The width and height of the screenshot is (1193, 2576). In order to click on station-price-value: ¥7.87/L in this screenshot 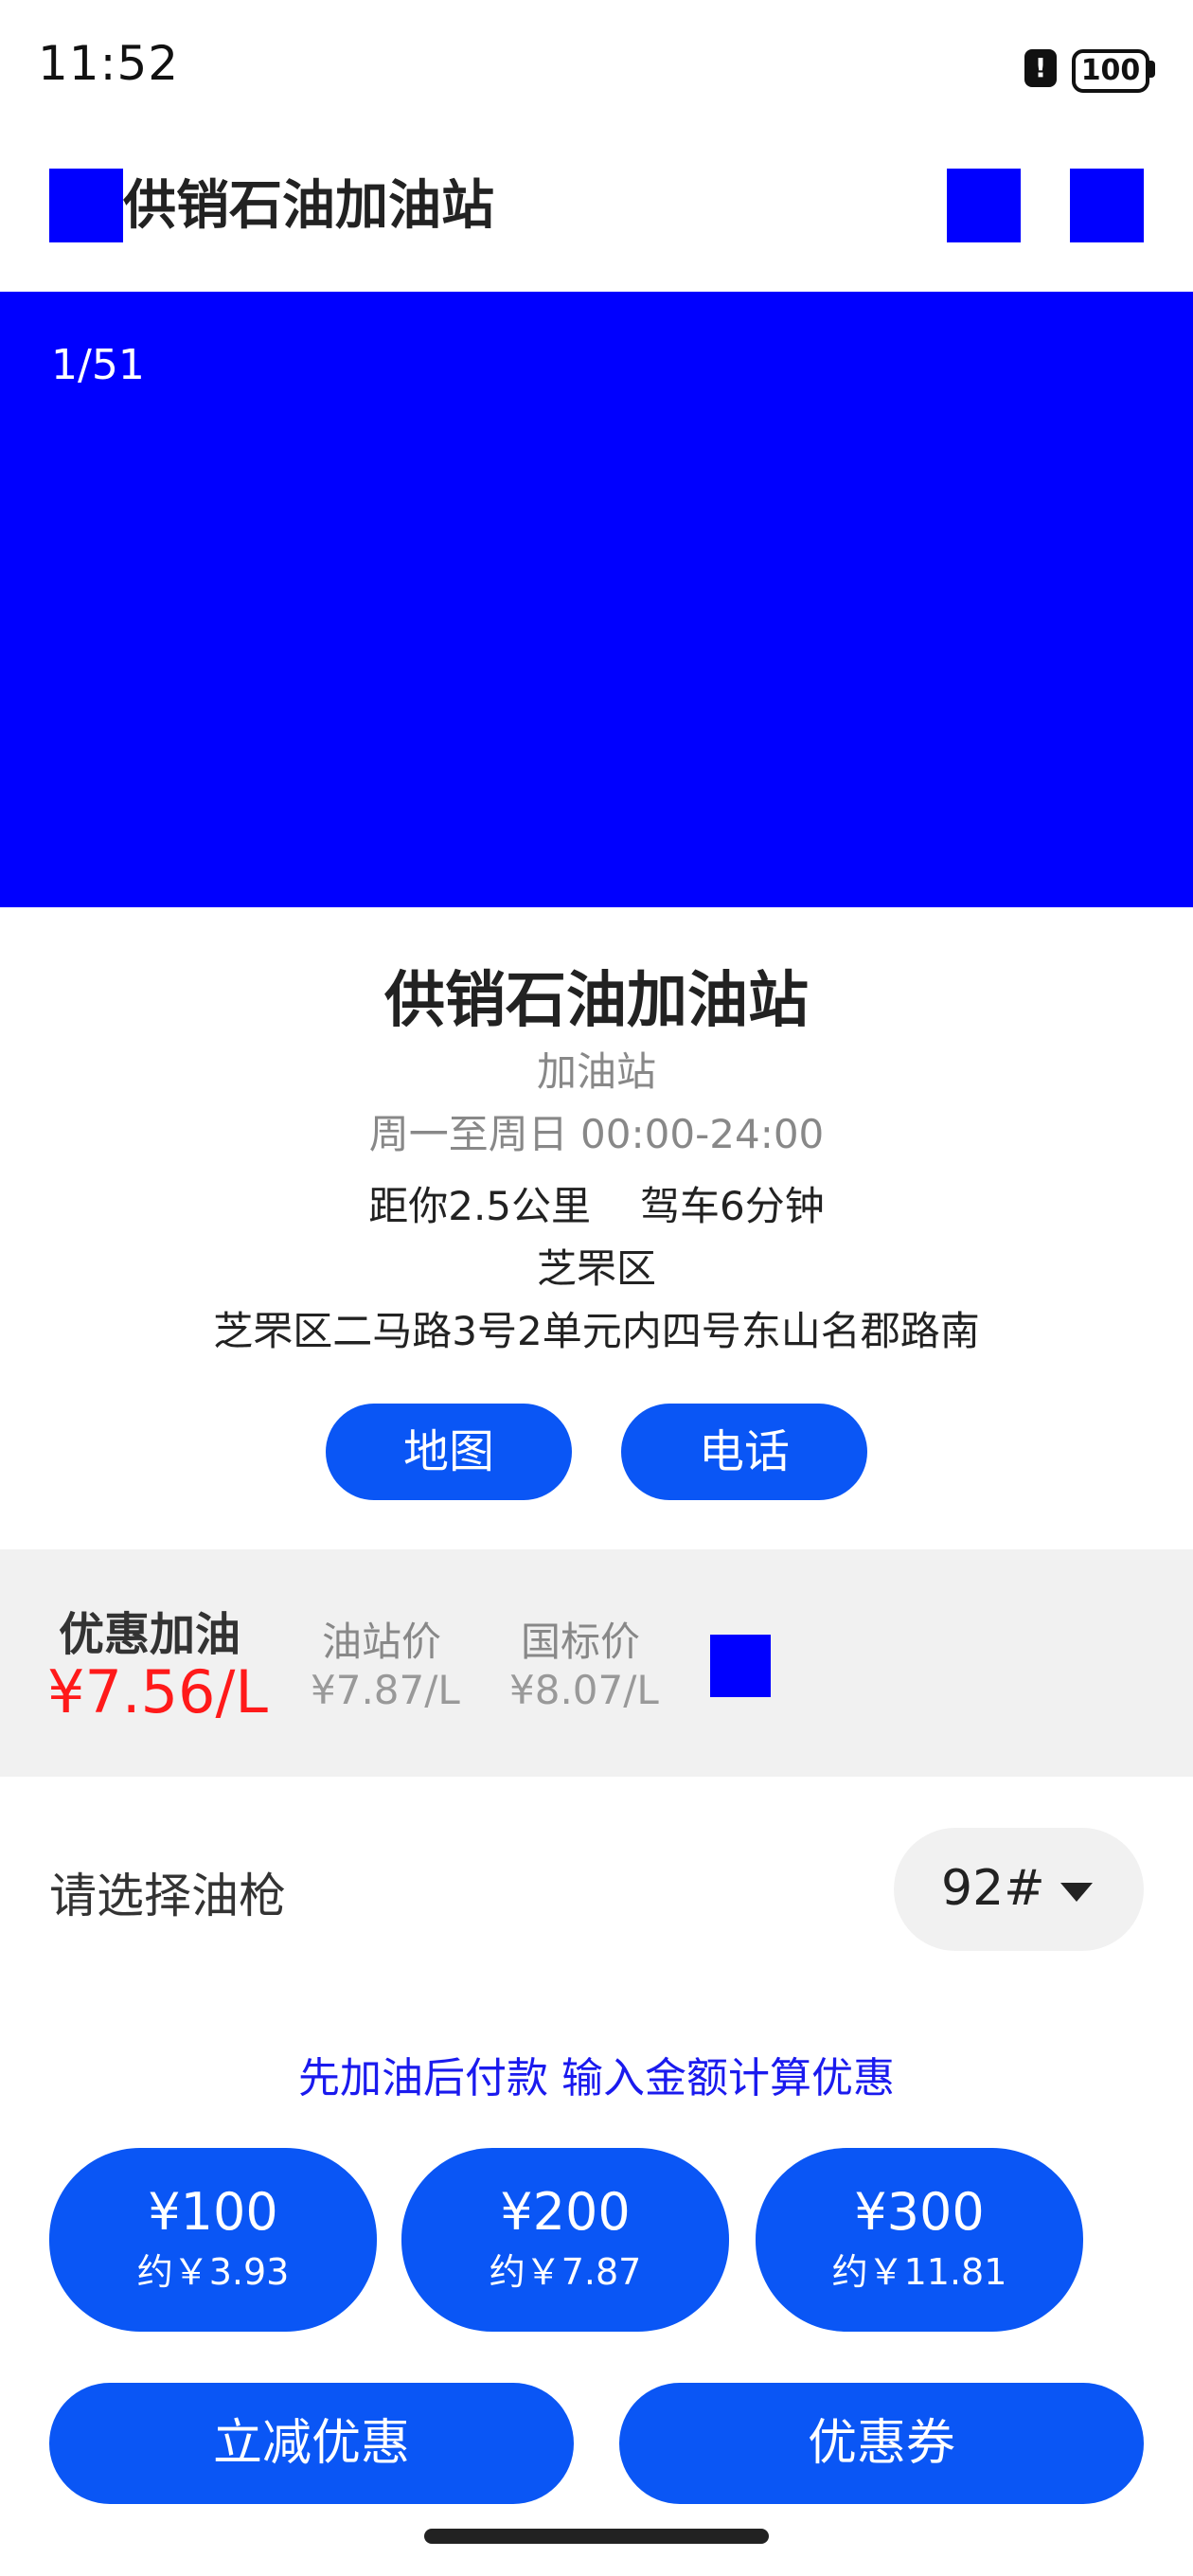, I will do `click(385, 1690)`.